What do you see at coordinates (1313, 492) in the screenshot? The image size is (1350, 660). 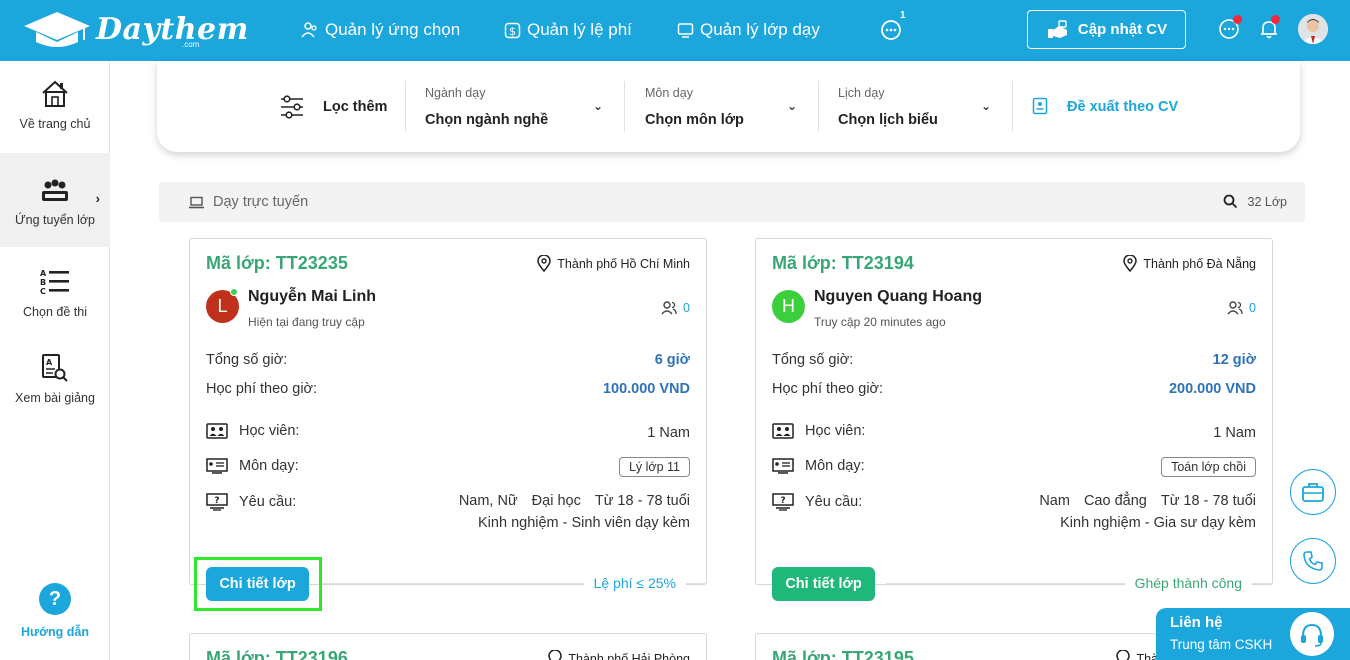 I see `briefcase-button` at bounding box center [1313, 492].